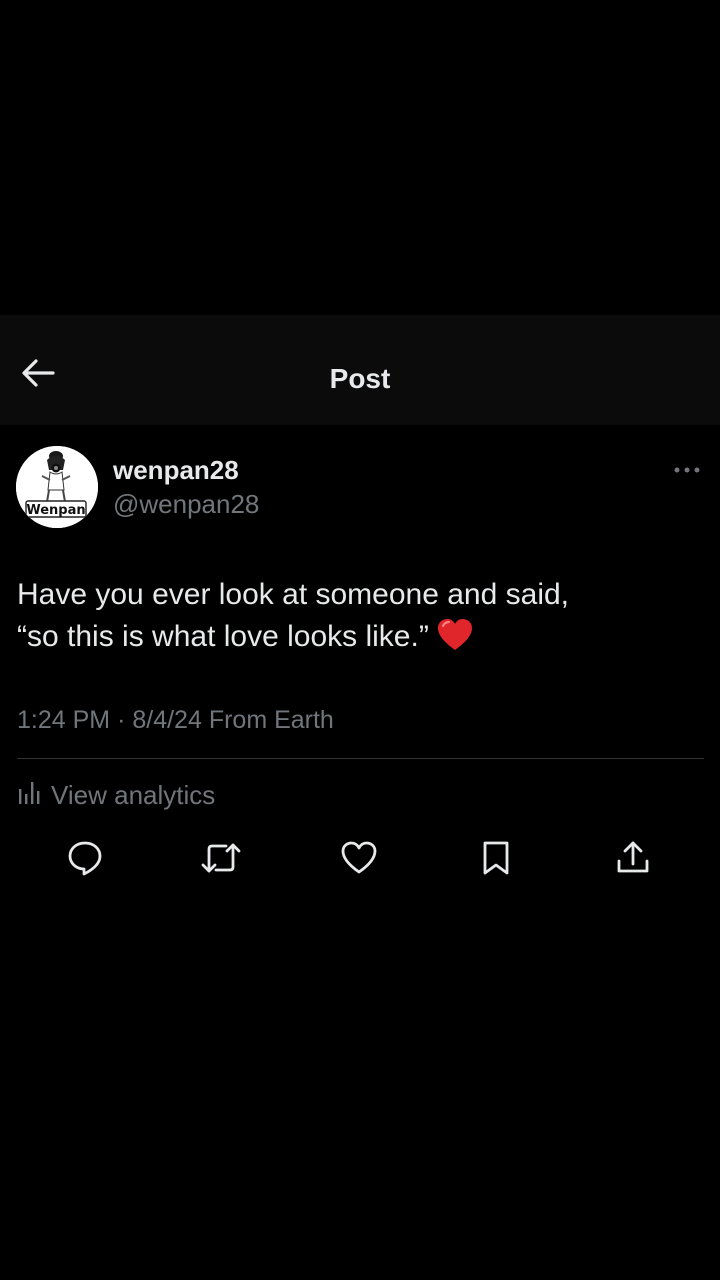 The height and width of the screenshot is (1280, 720). I want to click on view-analytics-link: View analytics, so click(116, 795).